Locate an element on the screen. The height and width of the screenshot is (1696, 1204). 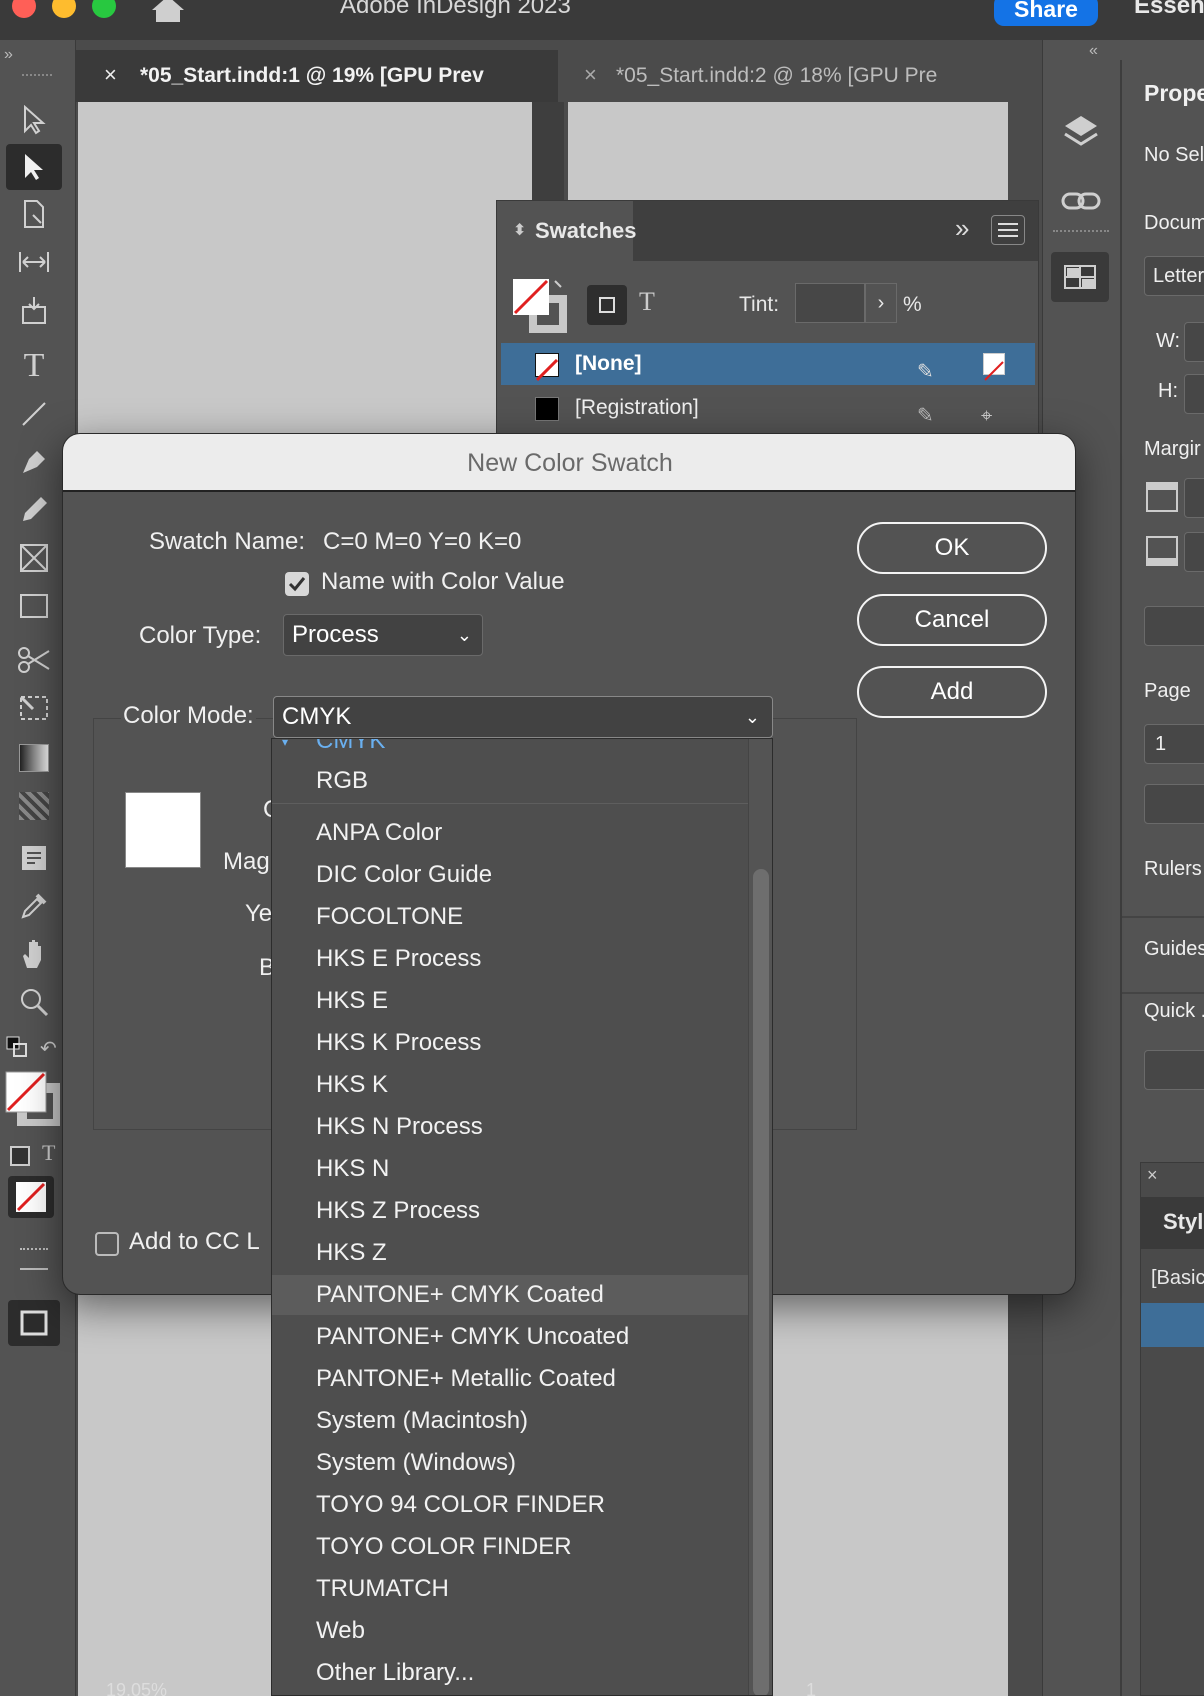
apply-none-icon is located at coordinates (31, 1197).